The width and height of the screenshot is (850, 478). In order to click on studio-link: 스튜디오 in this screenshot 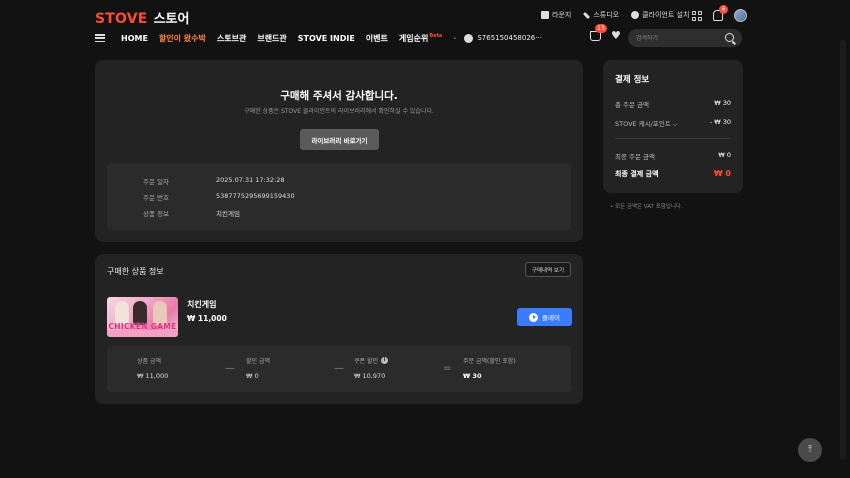, I will do `click(601, 15)`.